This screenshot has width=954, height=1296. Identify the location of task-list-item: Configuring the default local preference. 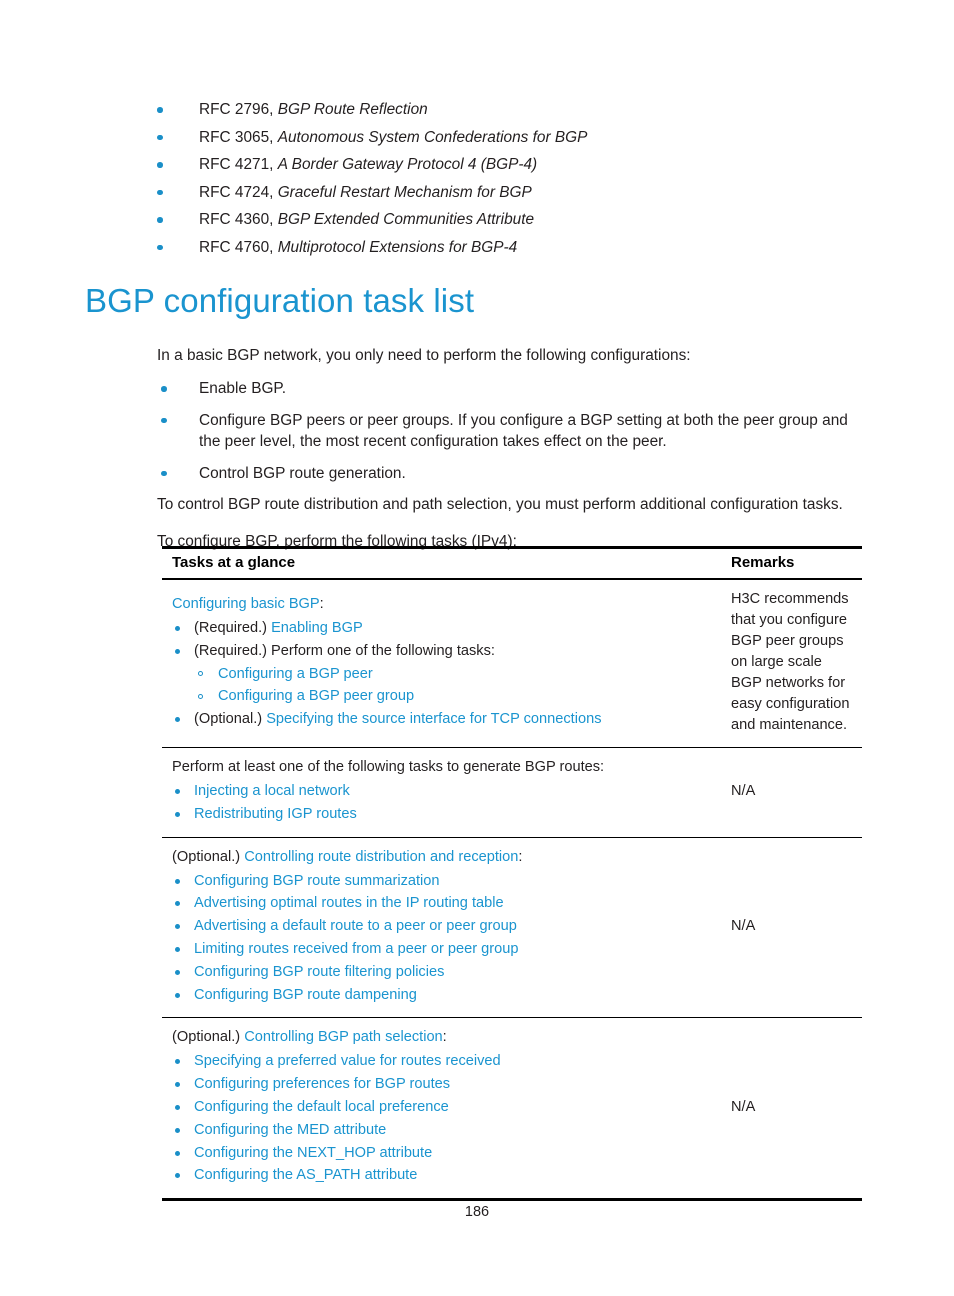
(433, 1107).